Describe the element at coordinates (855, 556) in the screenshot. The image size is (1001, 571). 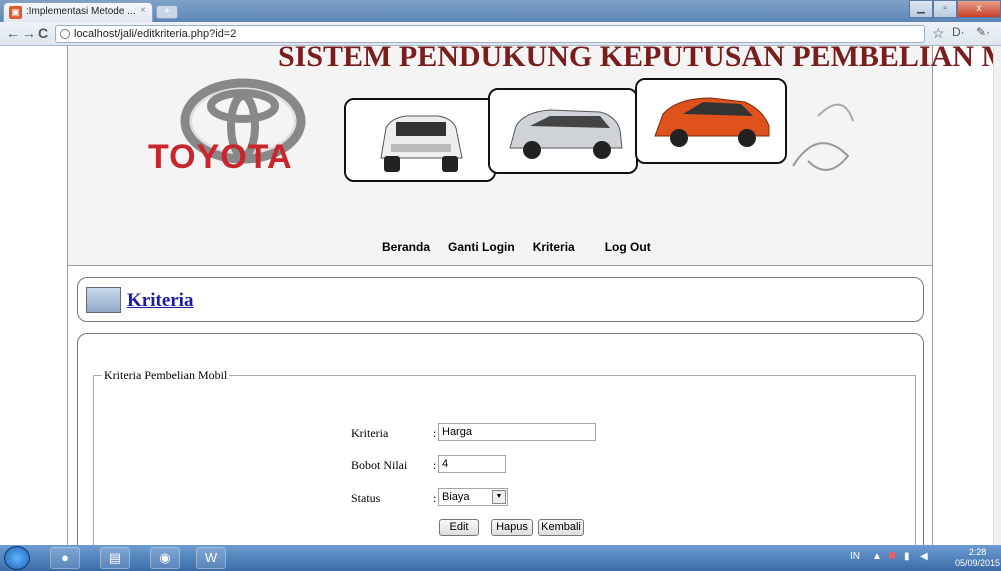
I see `language-indicator: IN` at that location.